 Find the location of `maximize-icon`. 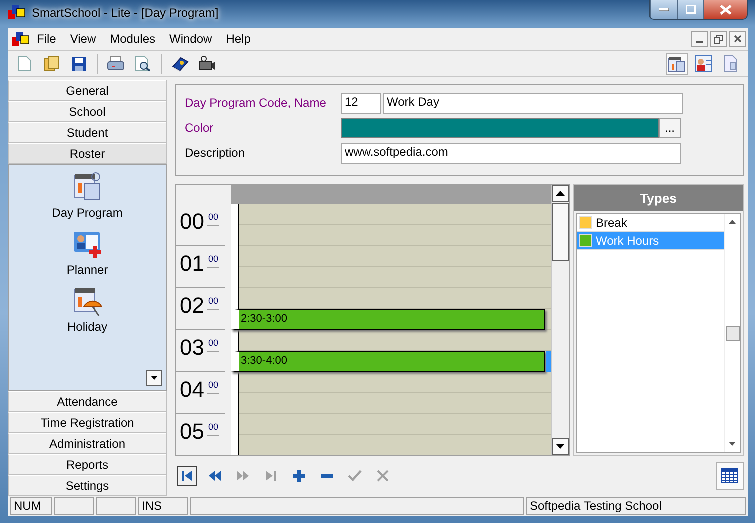

maximize-icon is located at coordinates (691, 9).